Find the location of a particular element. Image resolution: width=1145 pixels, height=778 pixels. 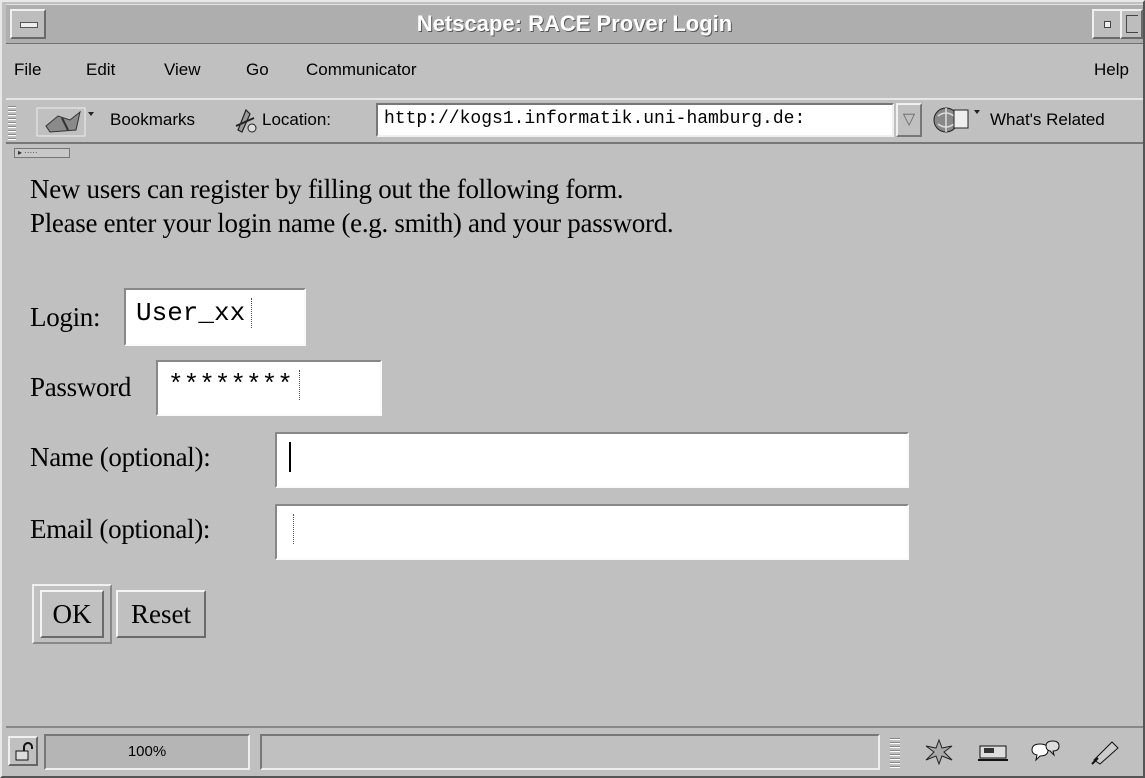

login-input: User_xx is located at coordinates (215, 317).